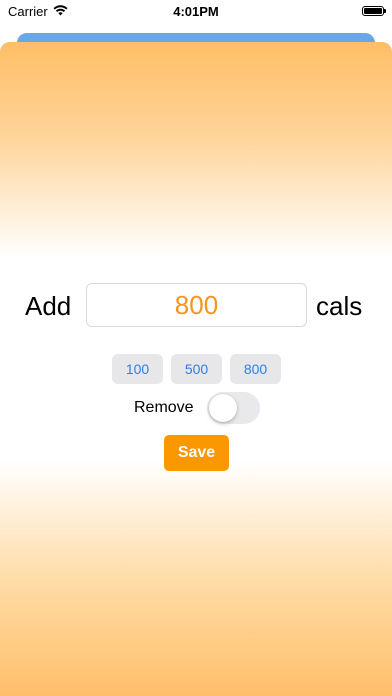  I want to click on add-label: Add, so click(48, 306).